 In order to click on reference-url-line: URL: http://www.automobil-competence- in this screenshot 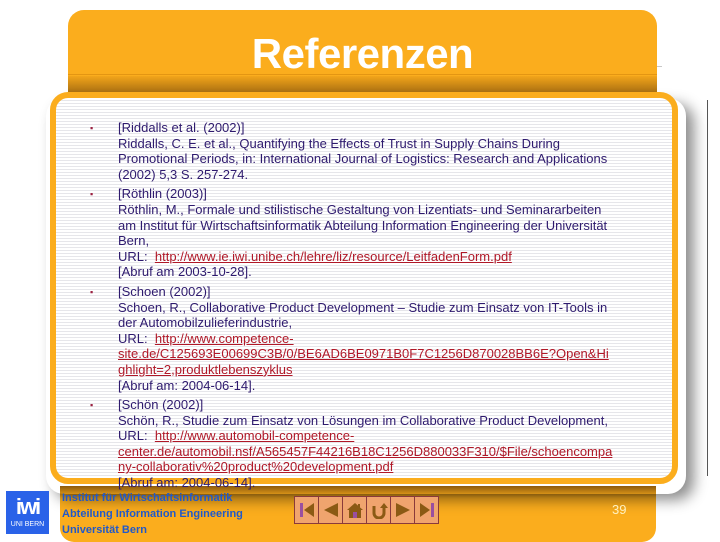, I will do `click(390, 436)`.